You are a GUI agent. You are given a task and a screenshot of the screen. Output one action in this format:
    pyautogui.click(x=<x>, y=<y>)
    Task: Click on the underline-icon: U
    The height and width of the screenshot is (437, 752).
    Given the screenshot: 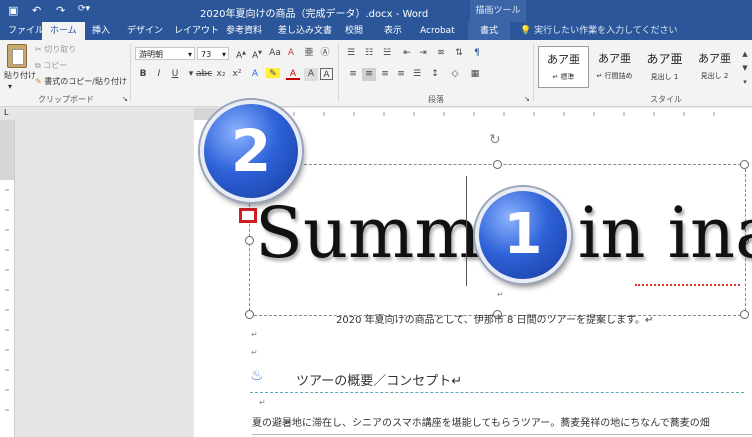 What is the action you would take?
    pyautogui.click(x=175, y=74)
    